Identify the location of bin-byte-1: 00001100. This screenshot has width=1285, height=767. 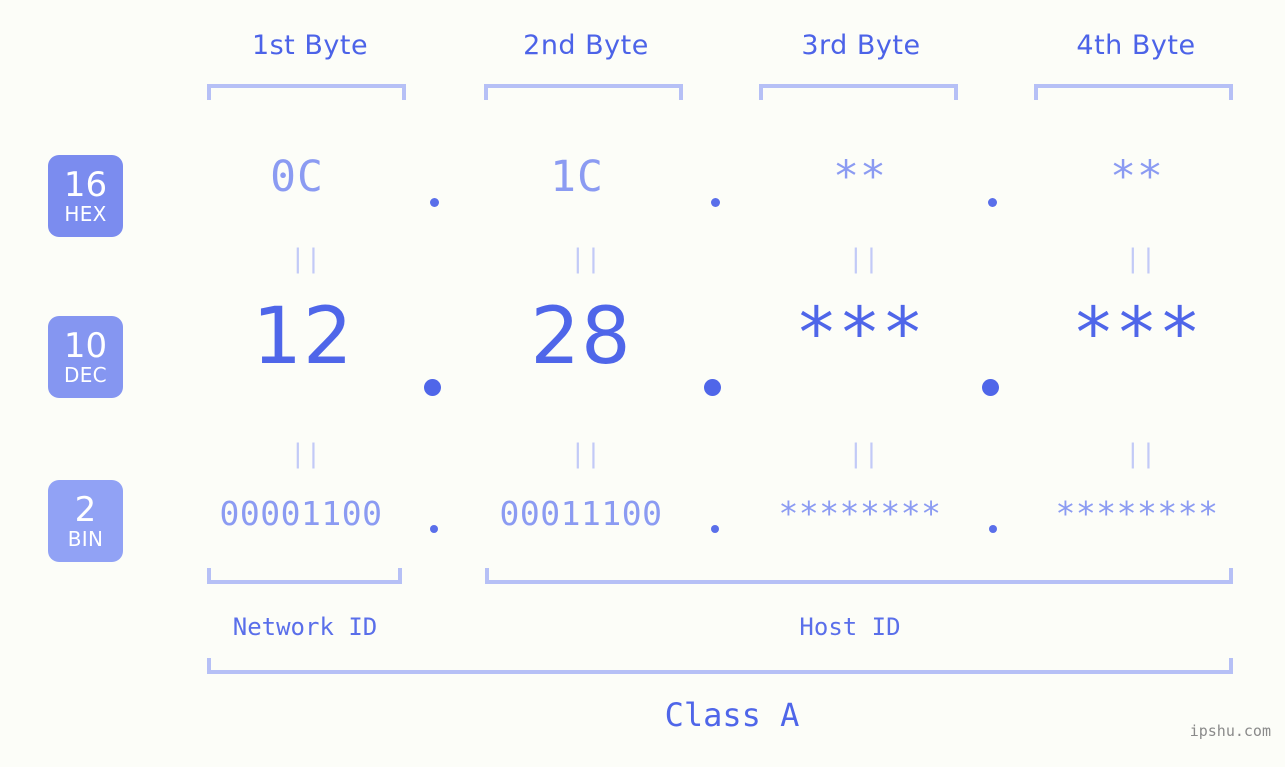
(301, 513).